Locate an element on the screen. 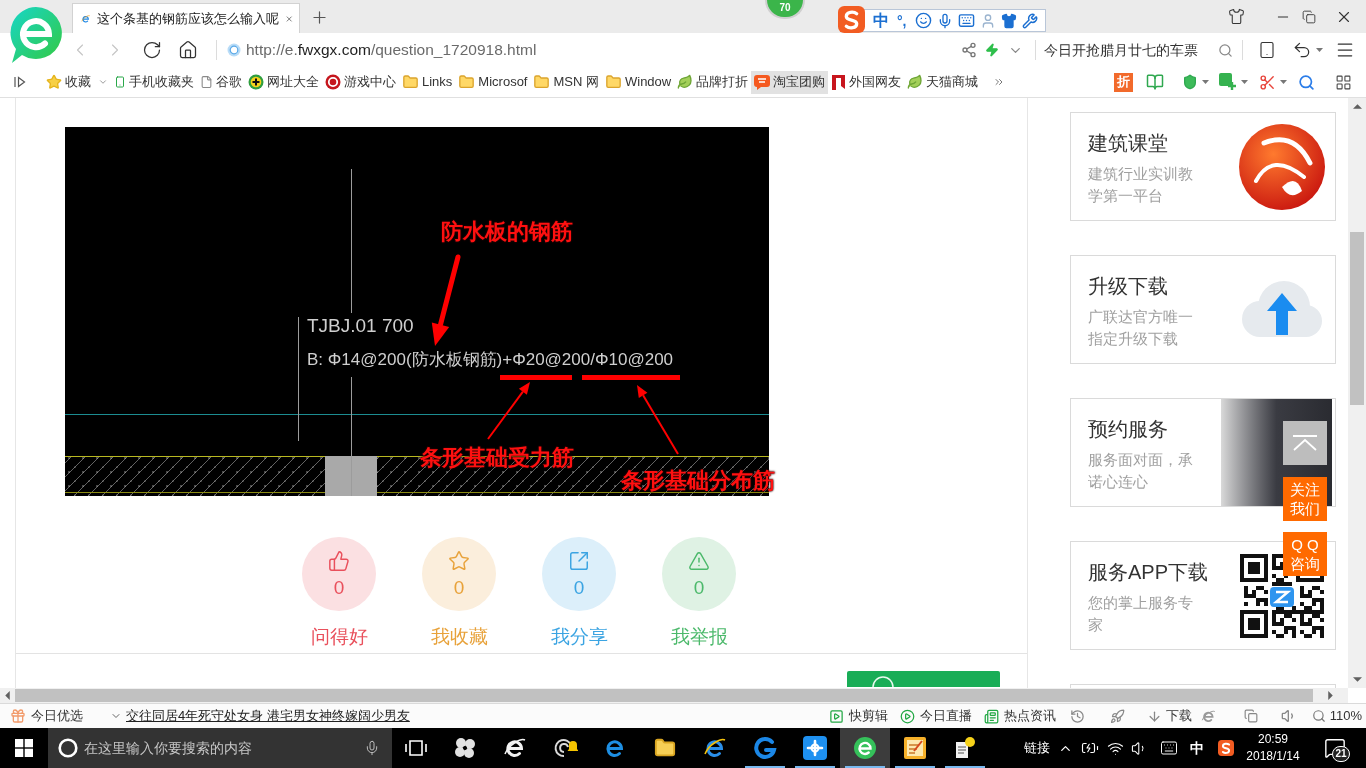 Image resolution: width=1366 pixels, height=768 pixels. card-title: 服务APP下载 is located at coordinates (1148, 572).